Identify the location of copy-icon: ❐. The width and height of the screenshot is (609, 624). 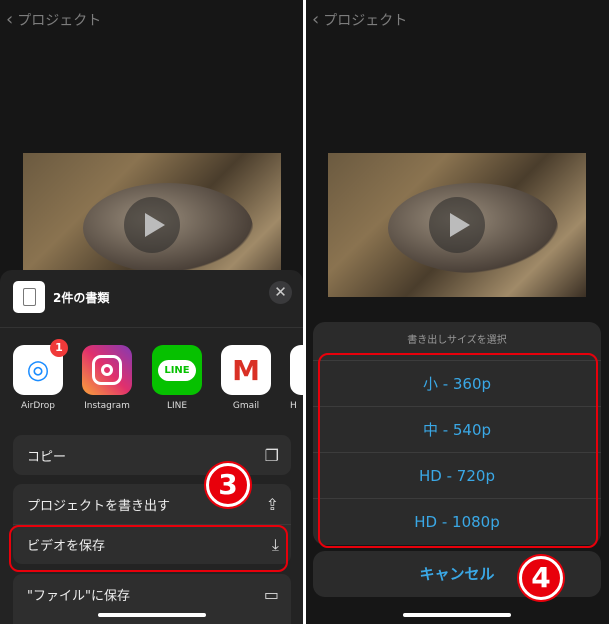
(271, 455).